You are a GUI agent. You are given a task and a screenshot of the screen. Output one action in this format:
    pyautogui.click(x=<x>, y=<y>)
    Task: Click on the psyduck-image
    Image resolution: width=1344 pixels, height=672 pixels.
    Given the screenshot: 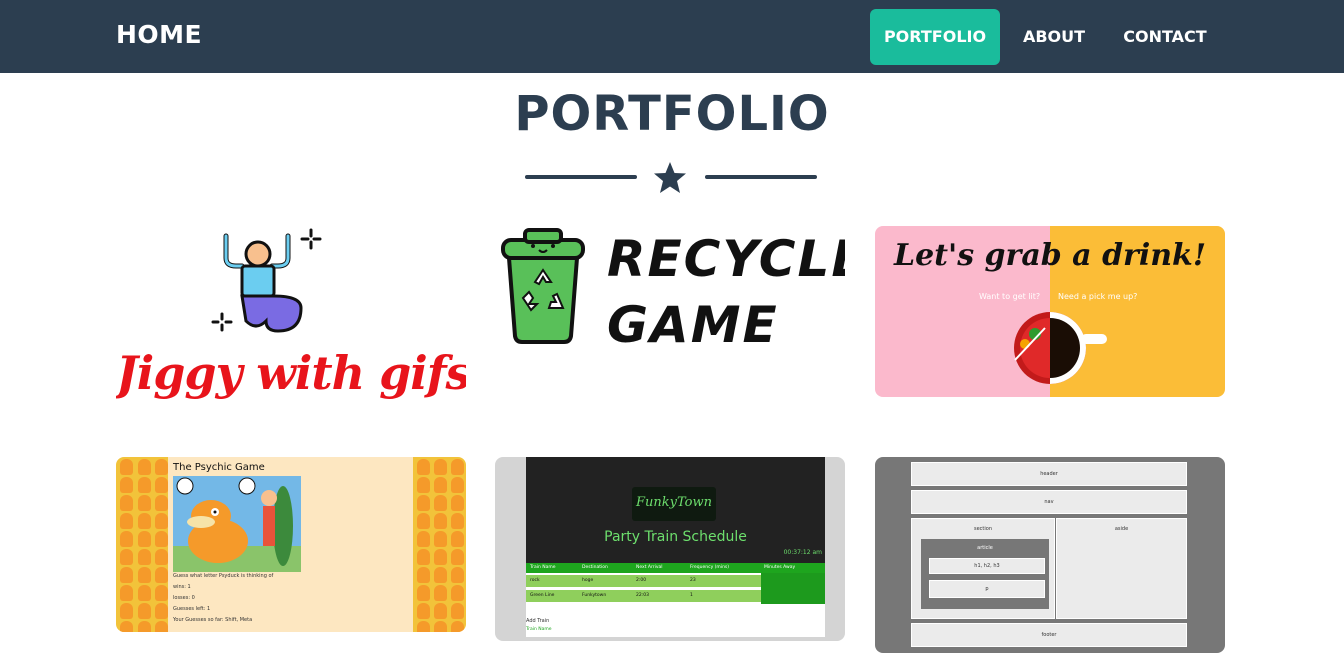 What is the action you would take?
    pyautogui.click(x=237, y=524)
    